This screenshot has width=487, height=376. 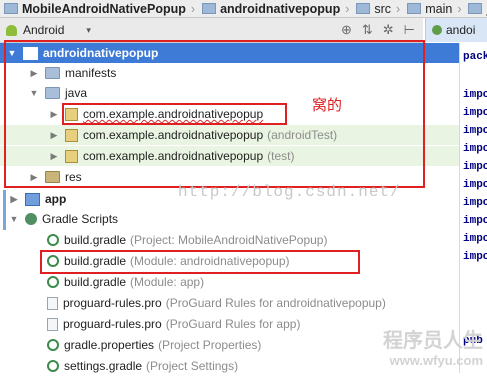 I want to click on dropdown-caret-icon: ▾, so click(x=88, y=29).